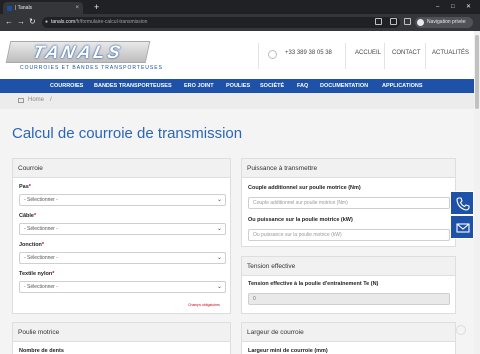  I want to click on minimize-button: –, so click(437, 7).